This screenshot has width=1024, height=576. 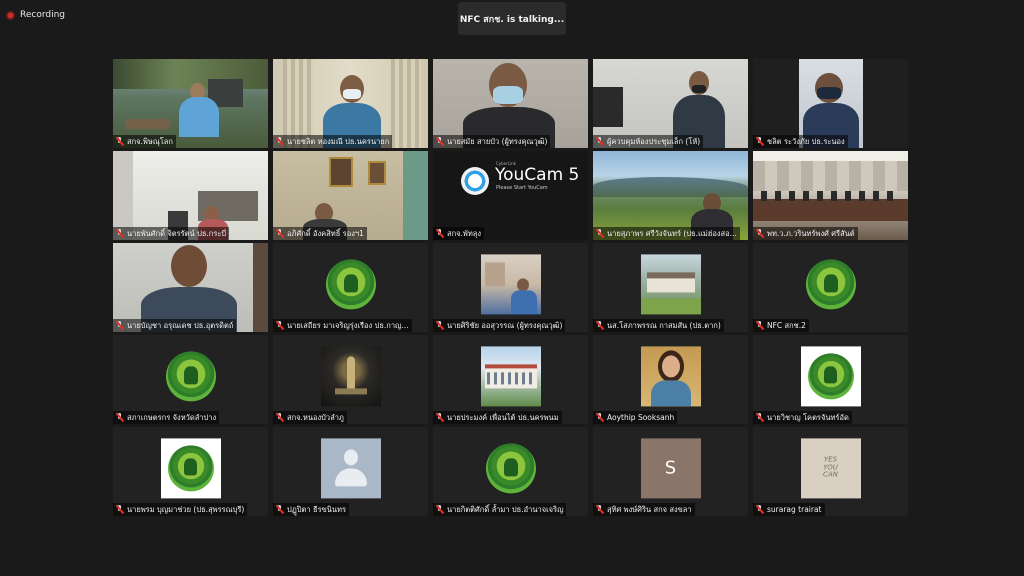 I want to click on participant-name: สุทิศ พงษ์ศิริน สกจ สงขลา, so click(x=649, y=509).